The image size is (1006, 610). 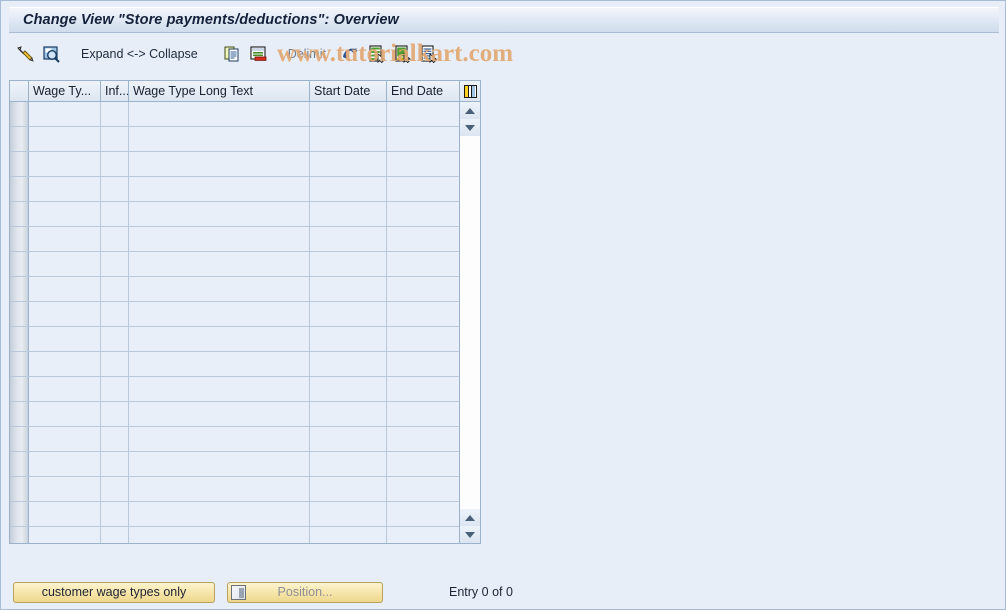 I want to click on column-config-icon, so click(x=470, y=91).